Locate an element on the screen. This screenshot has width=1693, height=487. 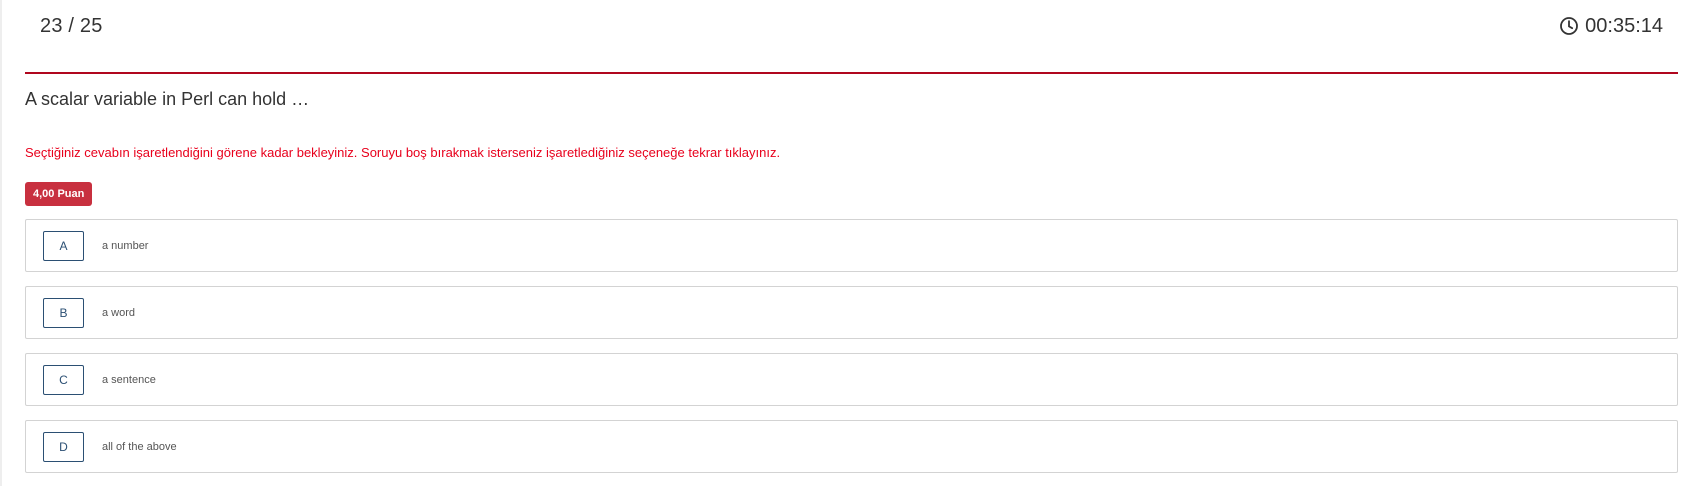
option-b: B a word is located at coordinates (851, 312).